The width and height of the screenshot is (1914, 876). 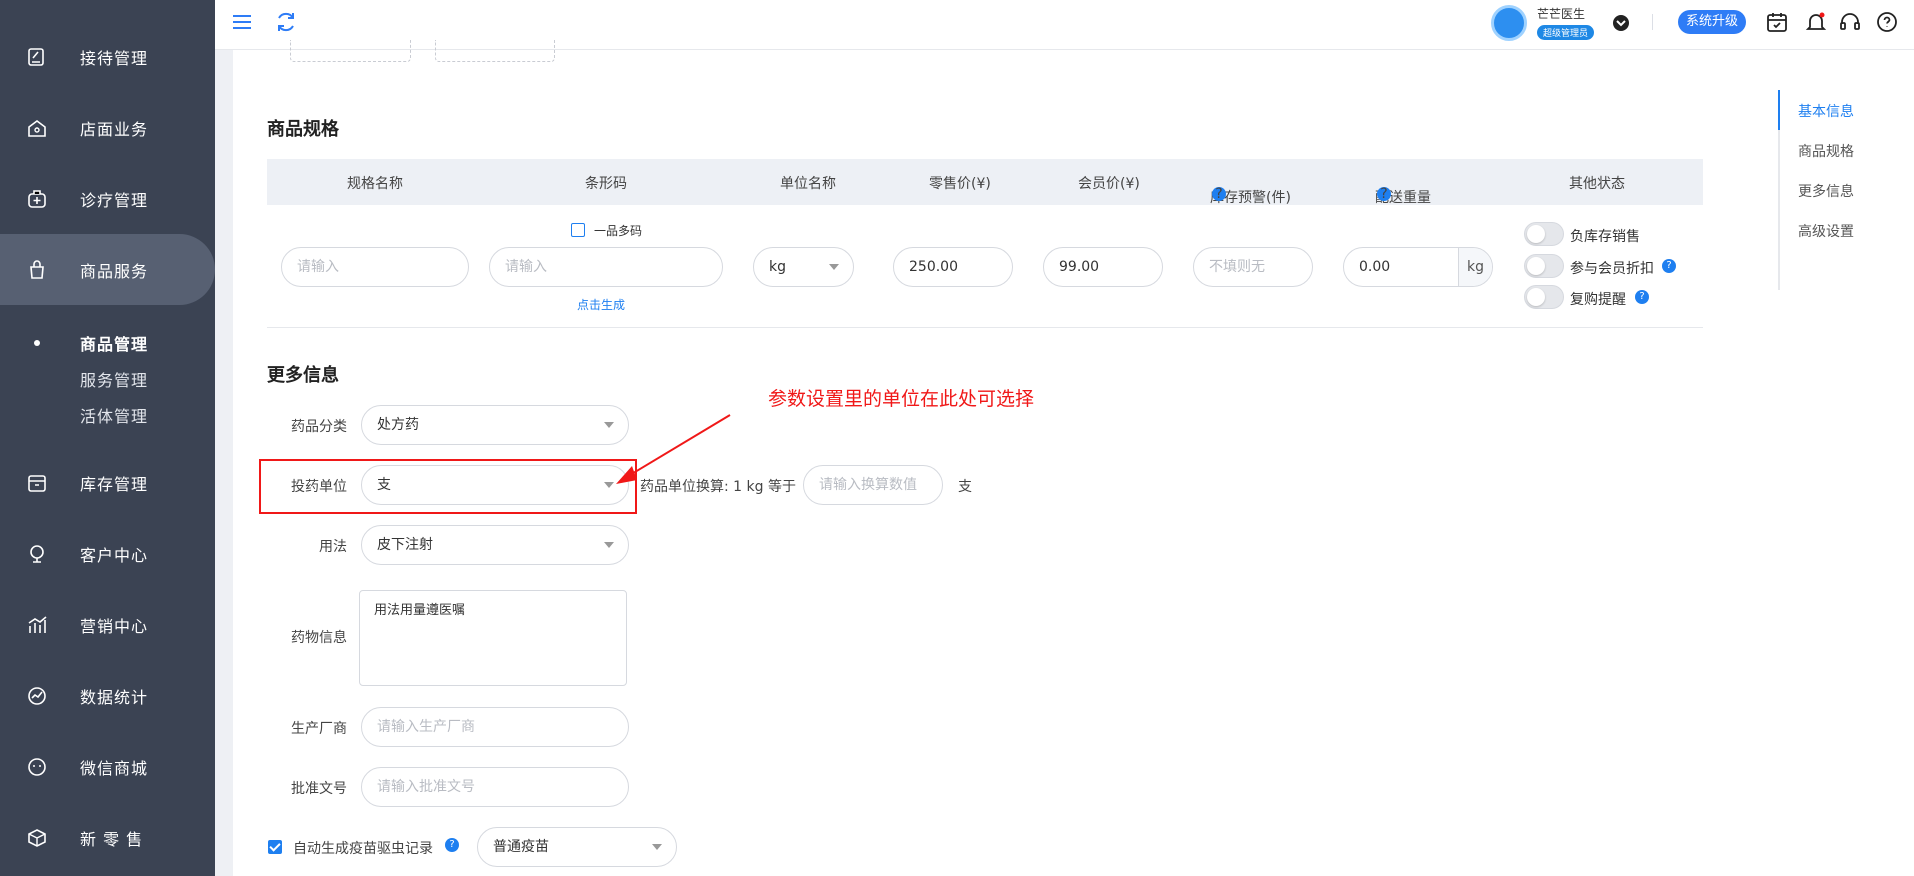 What do you see at coordinates (319, 427) in the screenshot?
I see `category-label: 药品分类` at bounding box center [319, 427].